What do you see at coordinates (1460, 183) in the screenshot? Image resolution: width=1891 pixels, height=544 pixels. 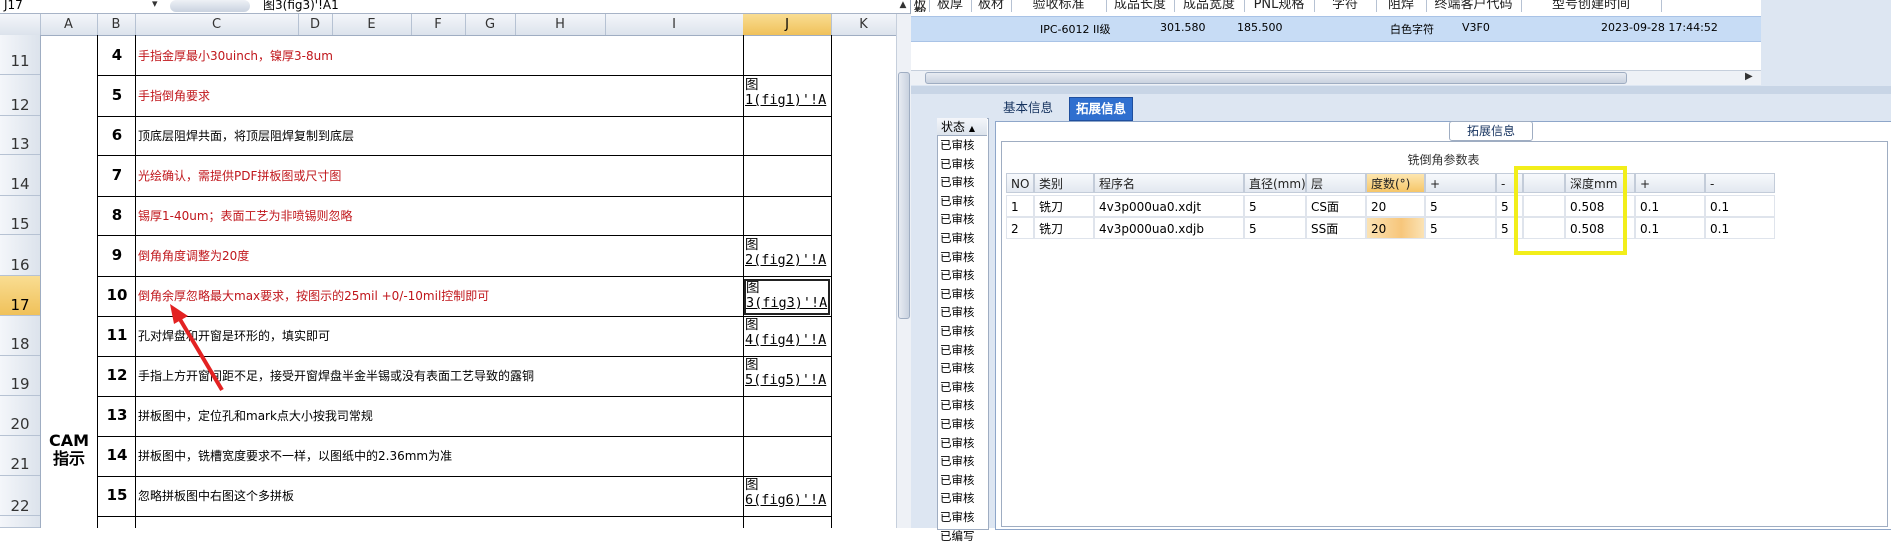 I see `param-header-plus: +` at bounding box center [1460, 183].